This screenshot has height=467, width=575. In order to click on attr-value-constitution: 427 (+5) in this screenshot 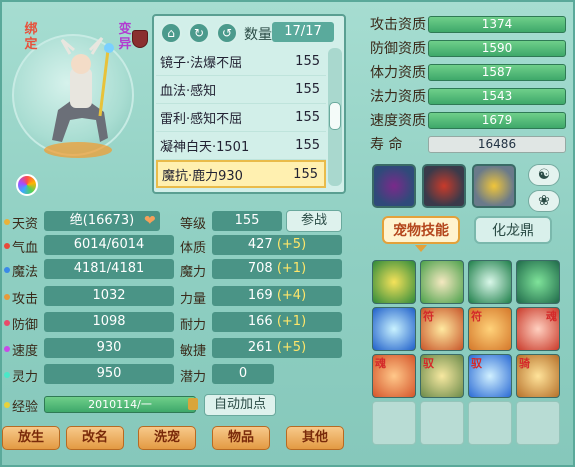, I will do `click(277, 245)`.